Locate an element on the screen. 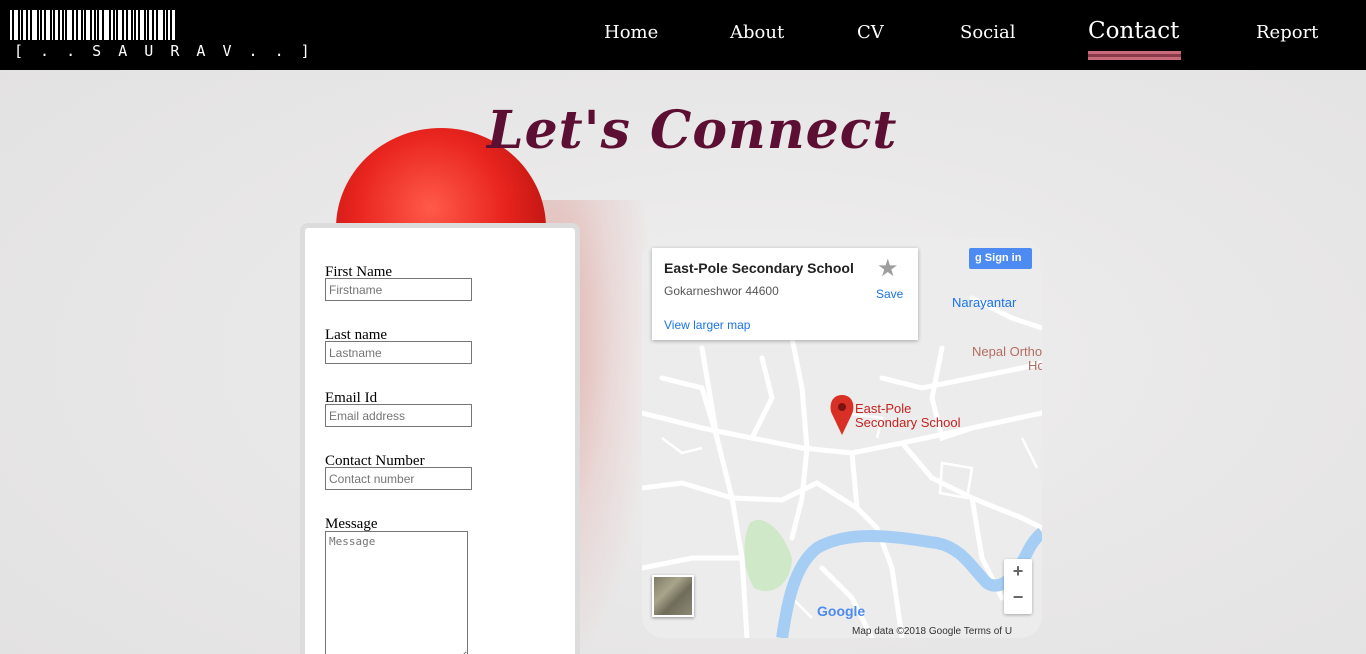 This screenshot has width=1366, height=654. first-name-input is located at coordinates (398, 289).